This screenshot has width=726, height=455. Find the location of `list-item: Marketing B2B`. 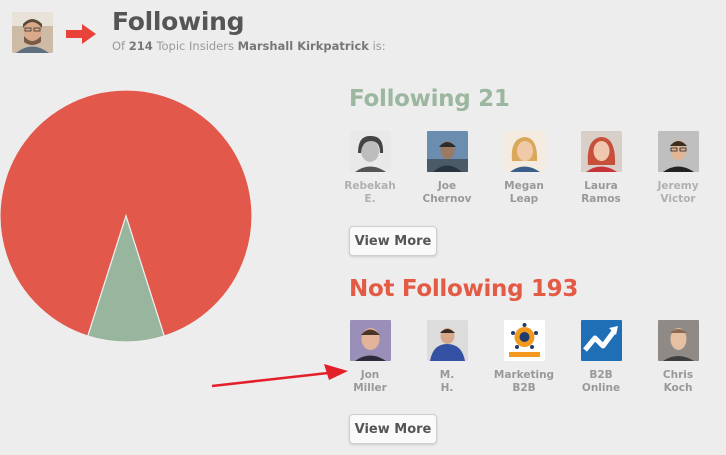

list-item: Marketing B2B is located at coordinates (524, 357).